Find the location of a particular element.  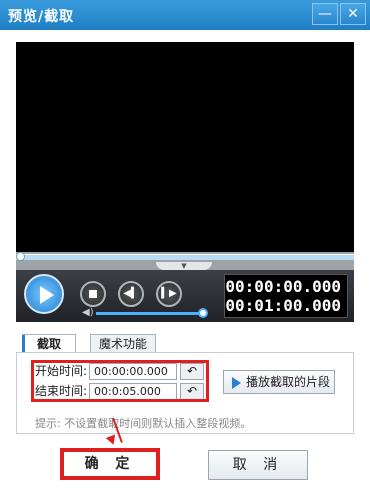

tab-cut: 截取 is located at coordinates (49, 344).